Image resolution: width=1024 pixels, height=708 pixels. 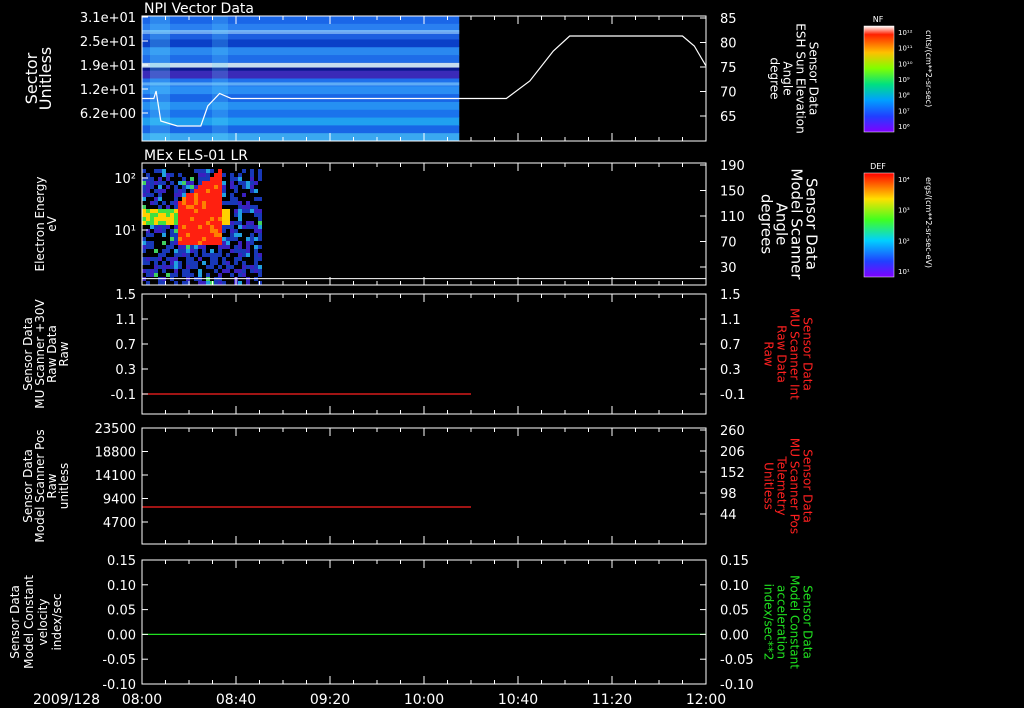 What do you see at coordinates (904, 80) in the screenshot?
I see `colorbar-tick-label: 10⁹` at bounding box center [904, 80].